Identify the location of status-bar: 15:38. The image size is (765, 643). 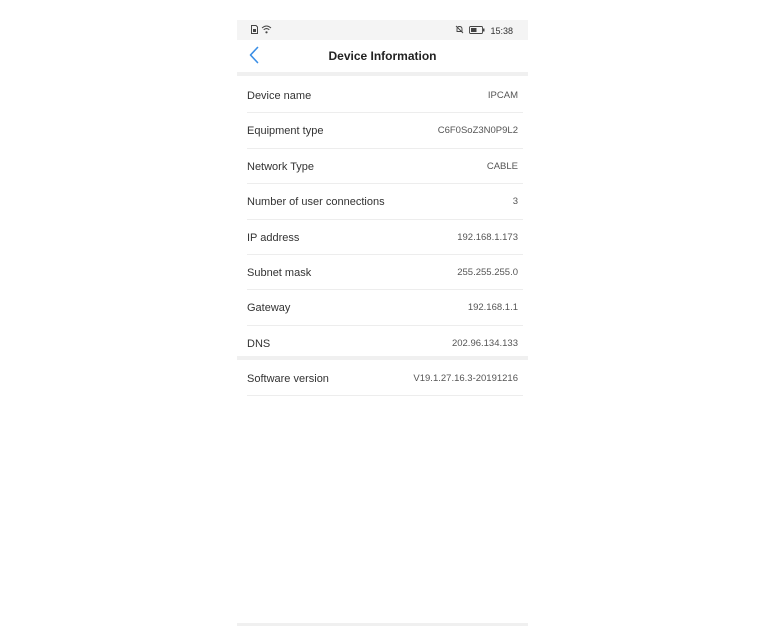
(382, 30).